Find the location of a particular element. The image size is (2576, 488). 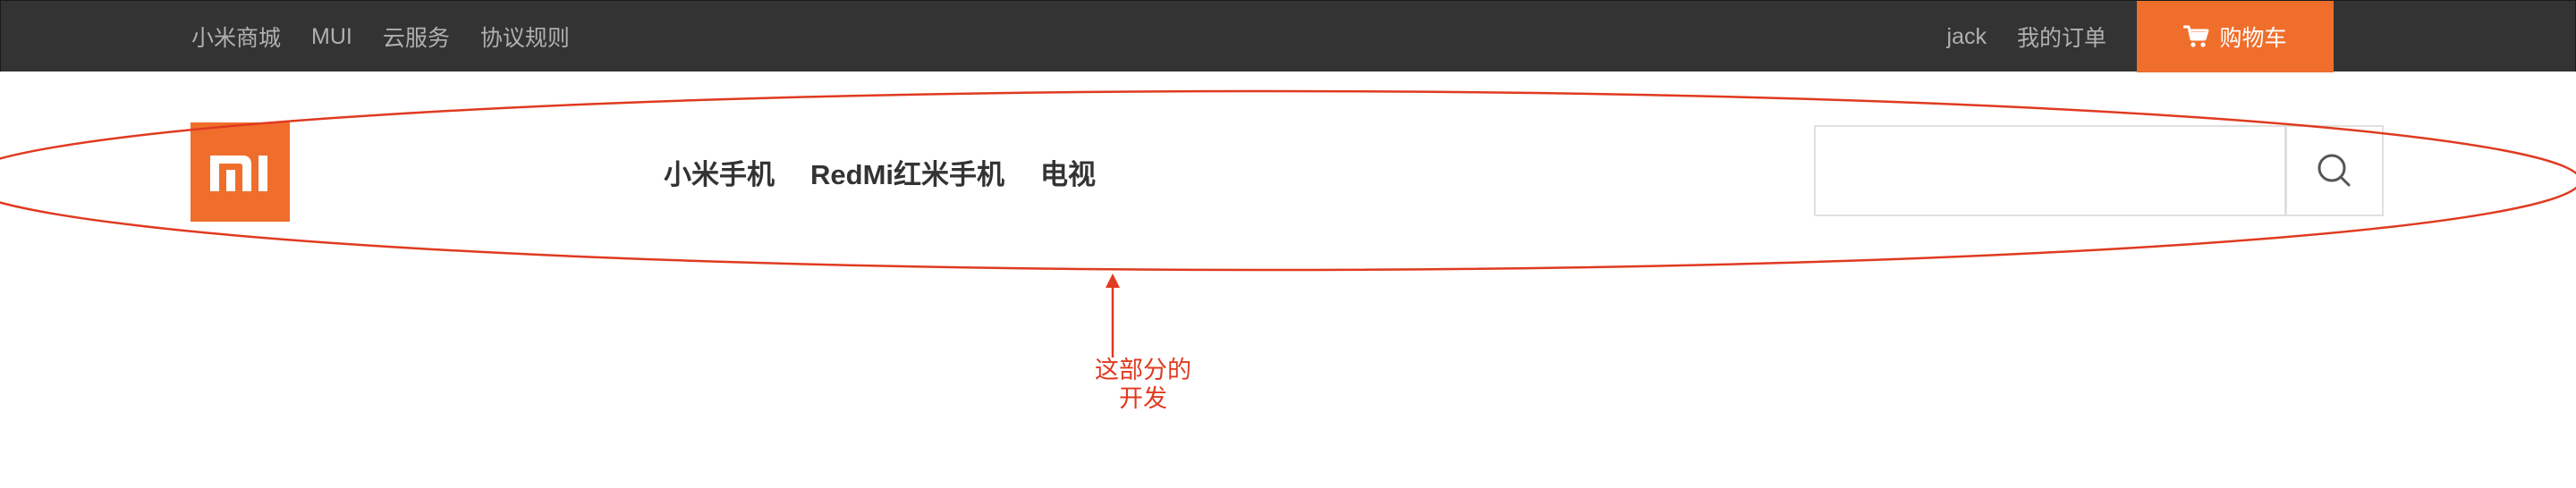

cart-icon is located at coordinates (2196, 36).